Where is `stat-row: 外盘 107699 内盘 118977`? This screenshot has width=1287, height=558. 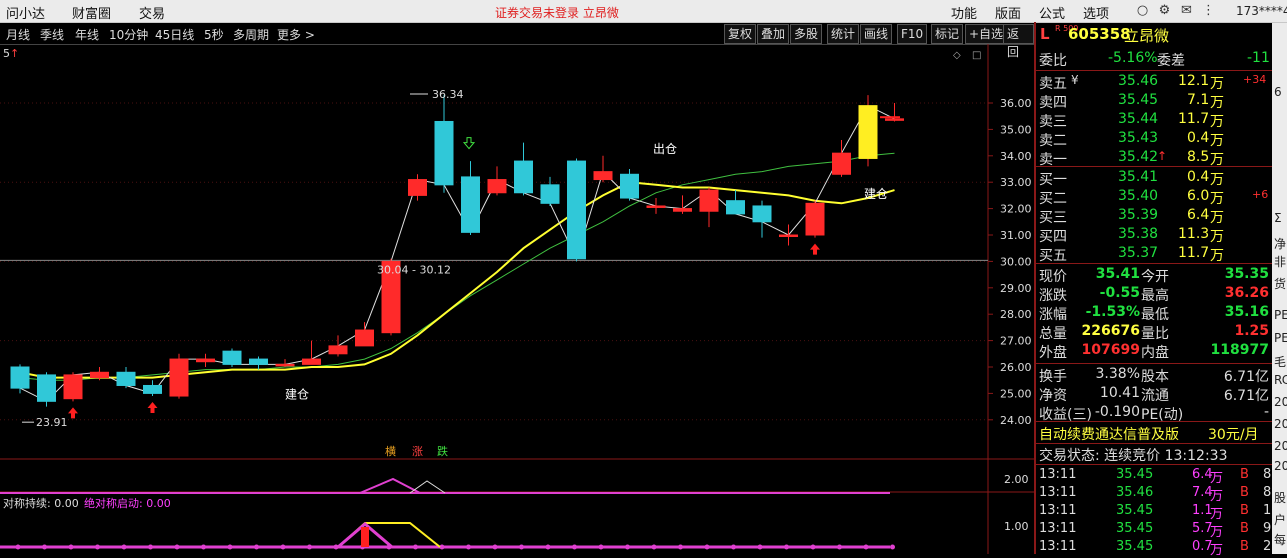 stat-row: 外盘 107699 内盘 118977 is located at coordinates (1154, 351).